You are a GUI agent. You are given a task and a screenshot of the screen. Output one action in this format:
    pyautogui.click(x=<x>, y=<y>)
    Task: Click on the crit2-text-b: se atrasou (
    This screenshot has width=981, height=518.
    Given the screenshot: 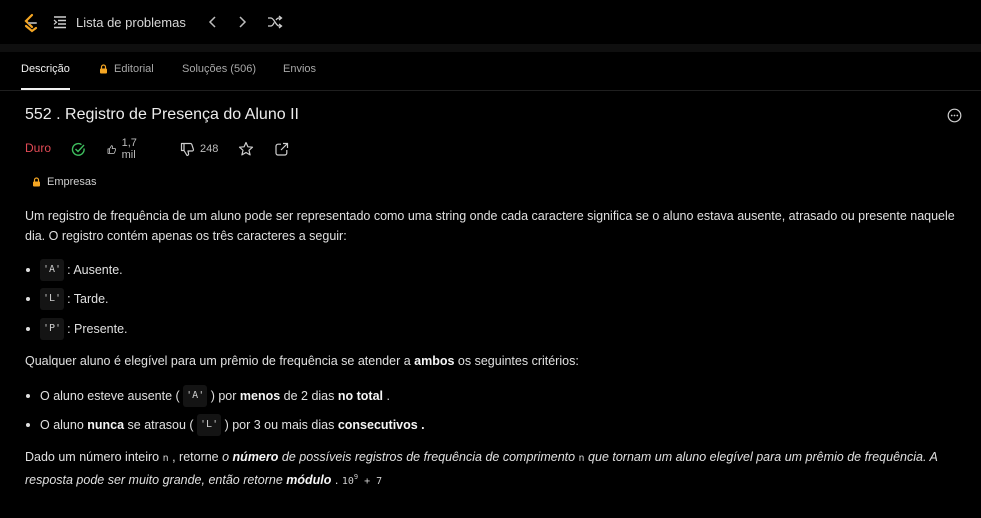 What is the action you would take?
    pyautogui.click(x=161, y=425)
    